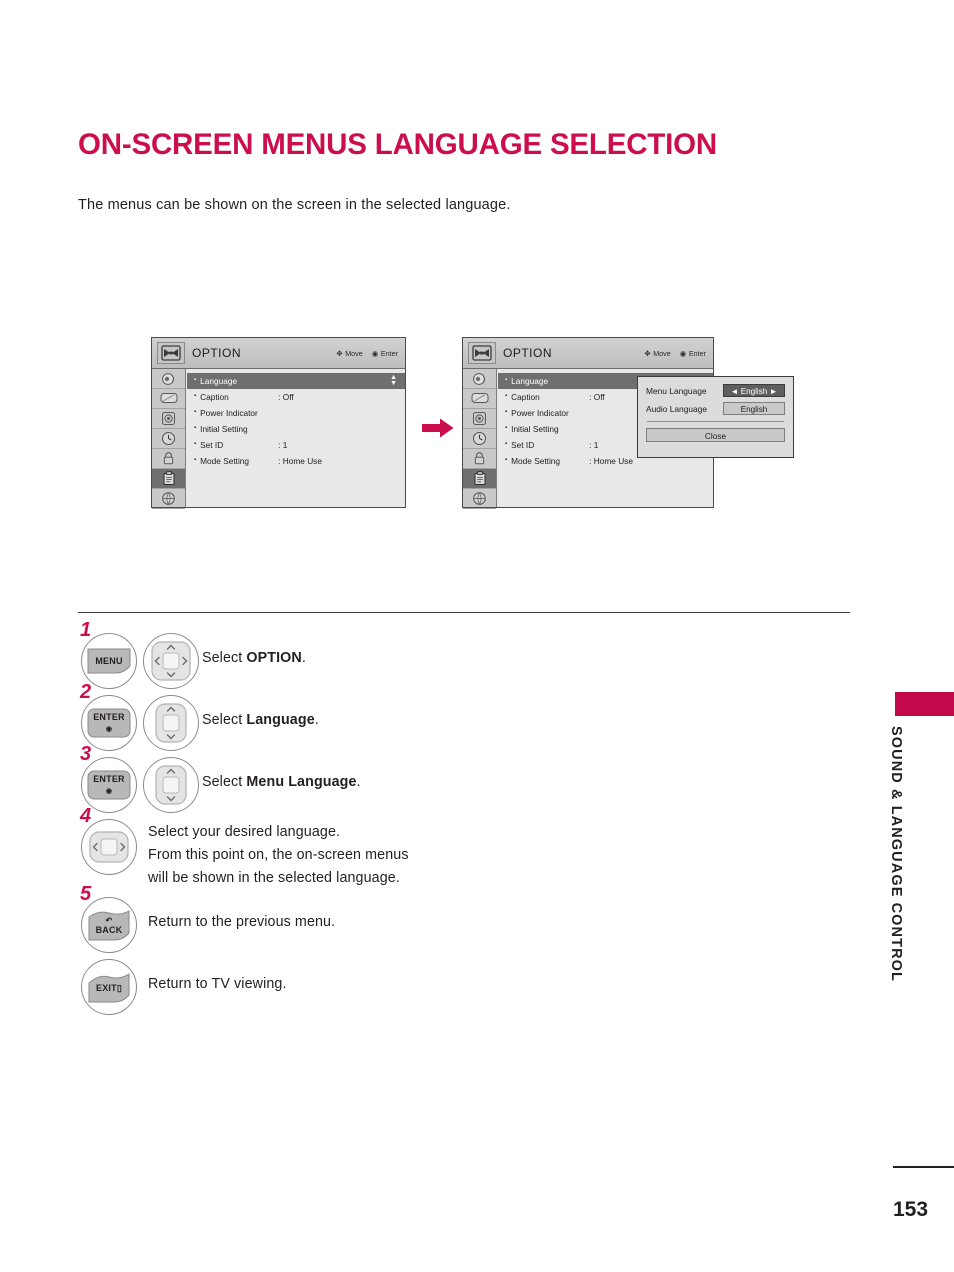  I want to click on osd-row-label: Language, so click(530, 381).